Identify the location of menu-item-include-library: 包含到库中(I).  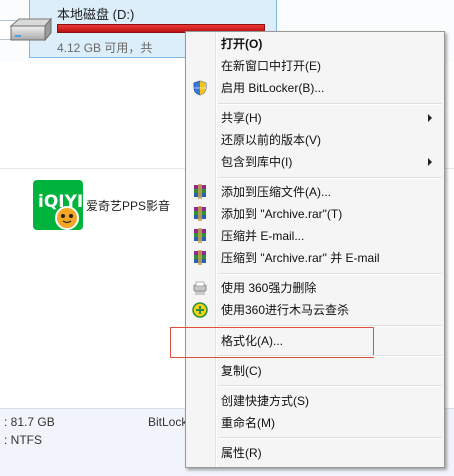
(256, 162).